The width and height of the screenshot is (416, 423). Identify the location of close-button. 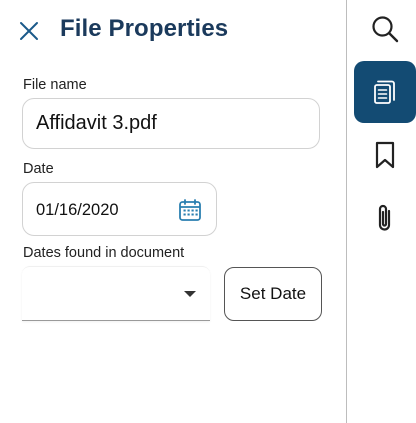
(29, 31).